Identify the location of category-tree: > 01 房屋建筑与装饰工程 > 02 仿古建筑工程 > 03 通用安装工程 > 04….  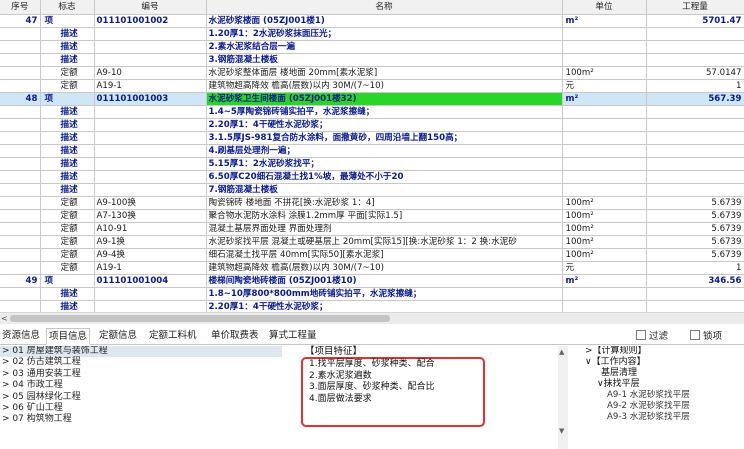
(141, 397).